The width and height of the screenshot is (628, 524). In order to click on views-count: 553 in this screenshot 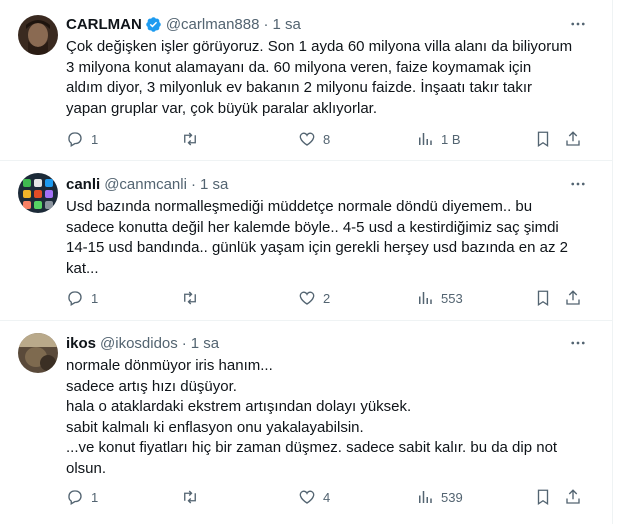, I will do `click(452, 298)`.